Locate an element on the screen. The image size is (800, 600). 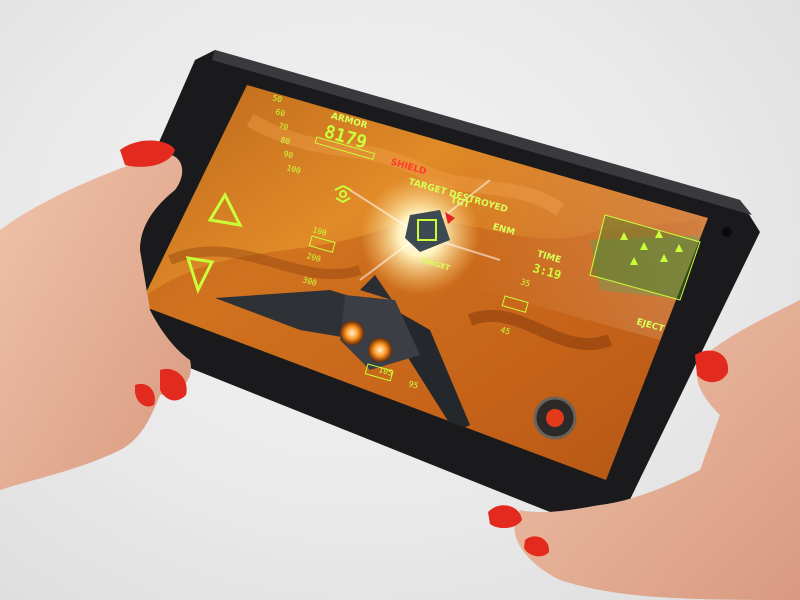
engine-afterburner-right is located at coordinates (380, 350).